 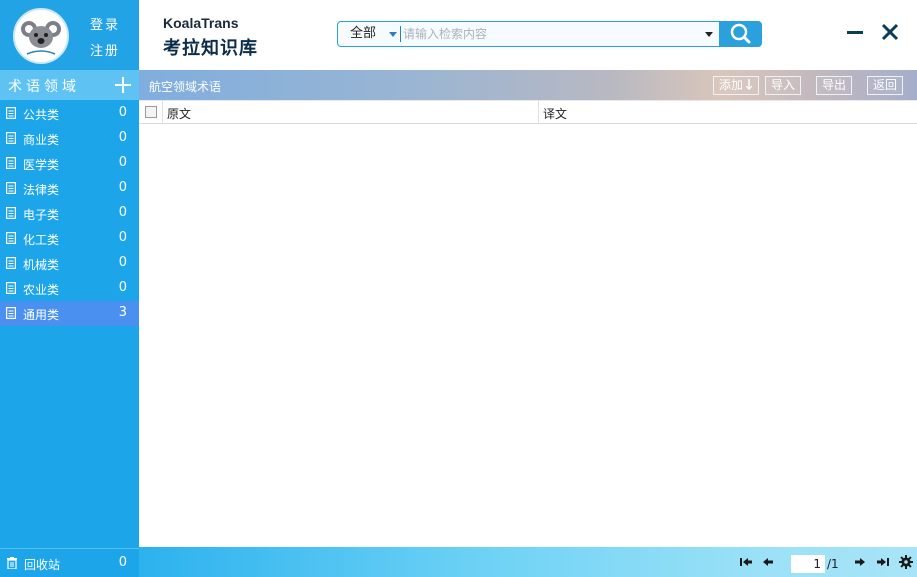 I want to click on chevron-down-icon, so click(x=393, y=34).